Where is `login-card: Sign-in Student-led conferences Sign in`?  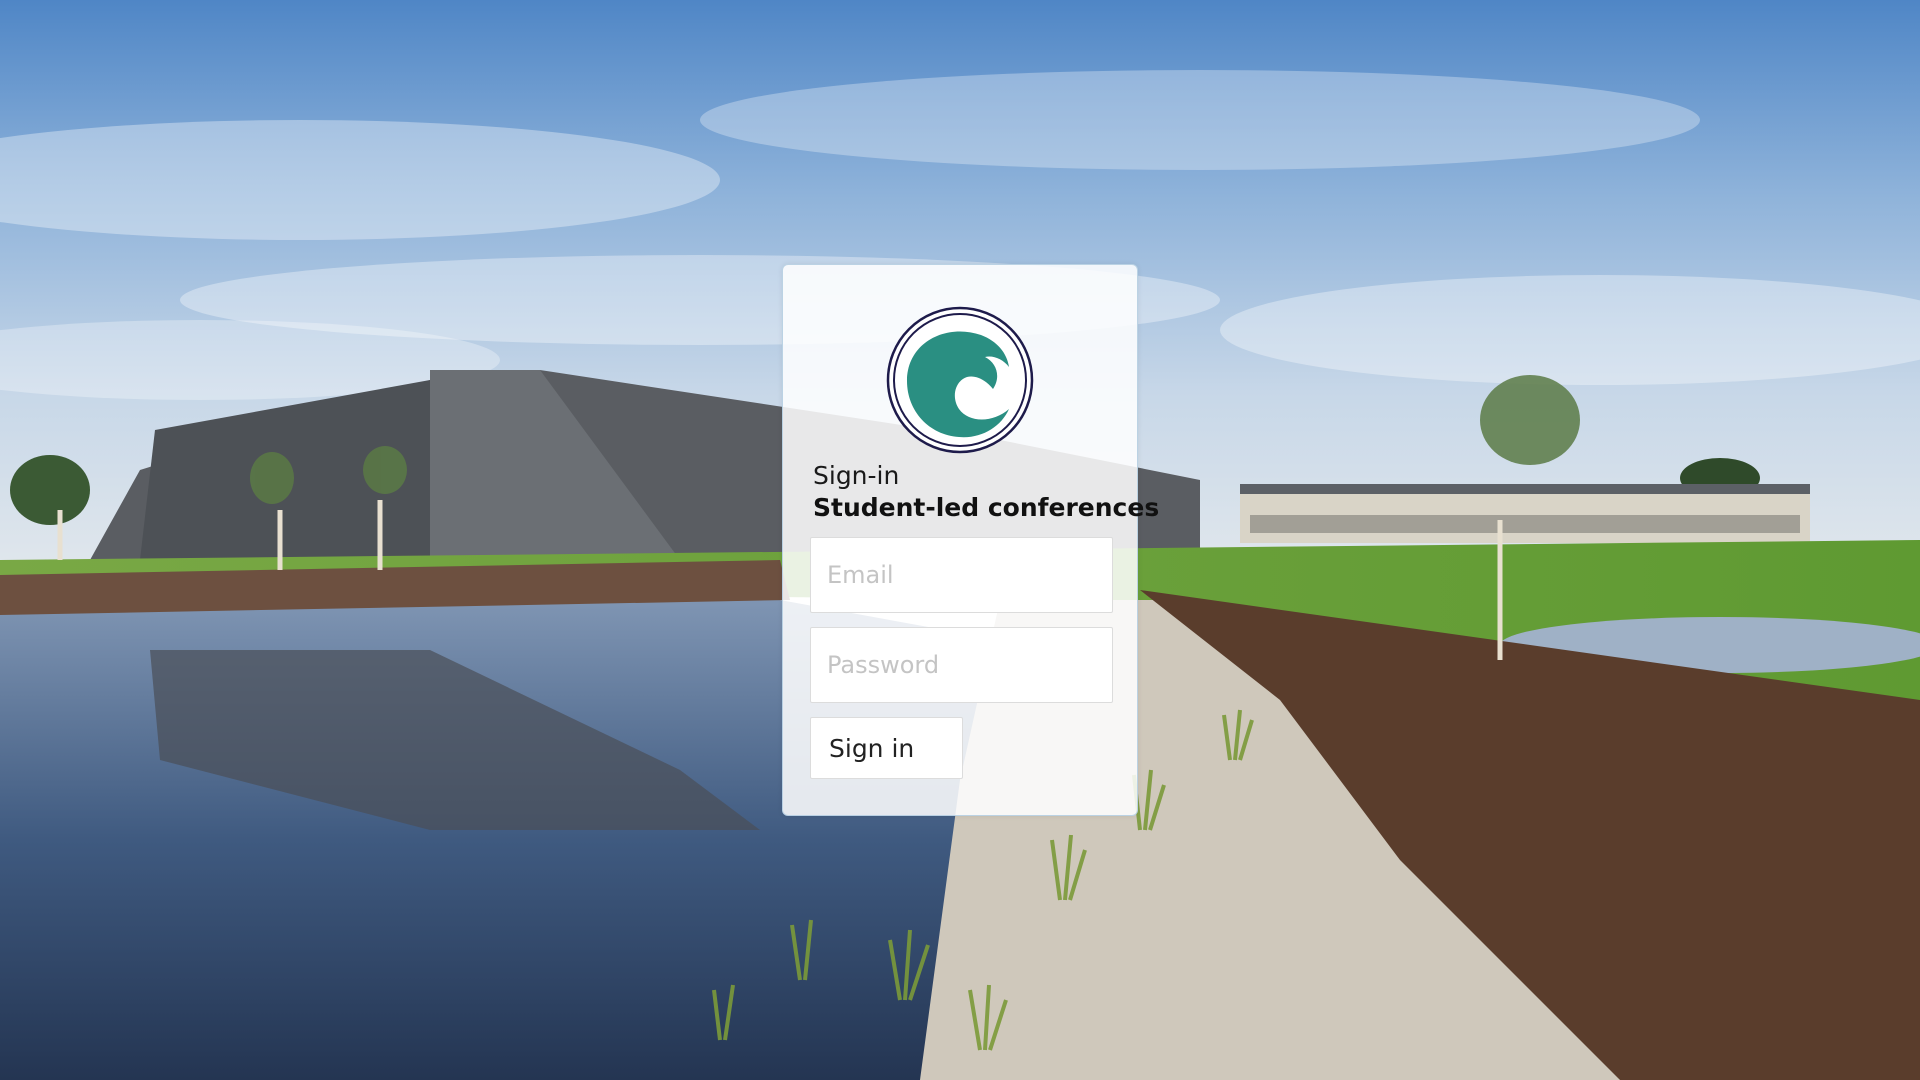 login-card: Sign-in Student-led conferences Sign in is located at coordinates (970, 540).